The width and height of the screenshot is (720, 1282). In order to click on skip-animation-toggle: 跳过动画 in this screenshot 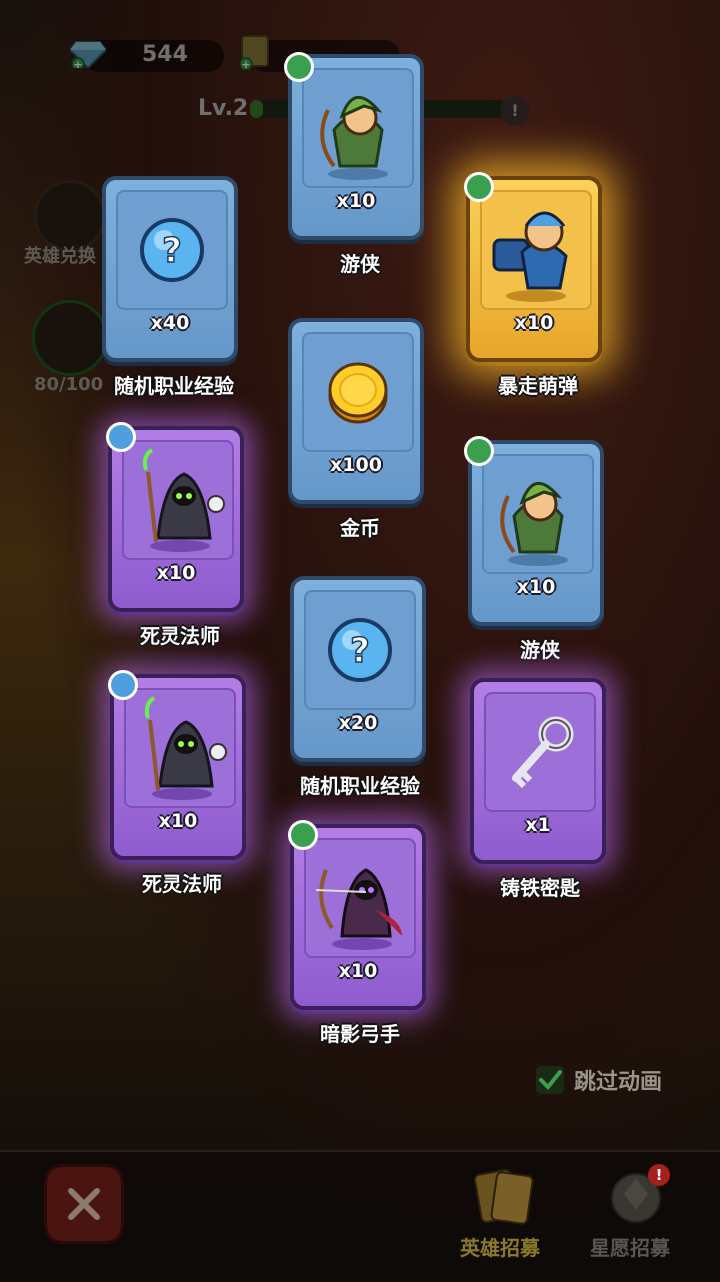, I will do `click(616, 1080)`.